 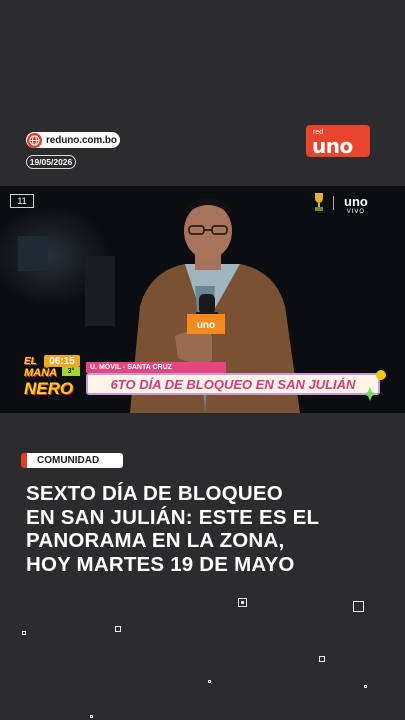 What do you see at coordinates (71, 371) in the screenshot?
I see `temperature-badge: 3°` at bounding box center [71, 371].